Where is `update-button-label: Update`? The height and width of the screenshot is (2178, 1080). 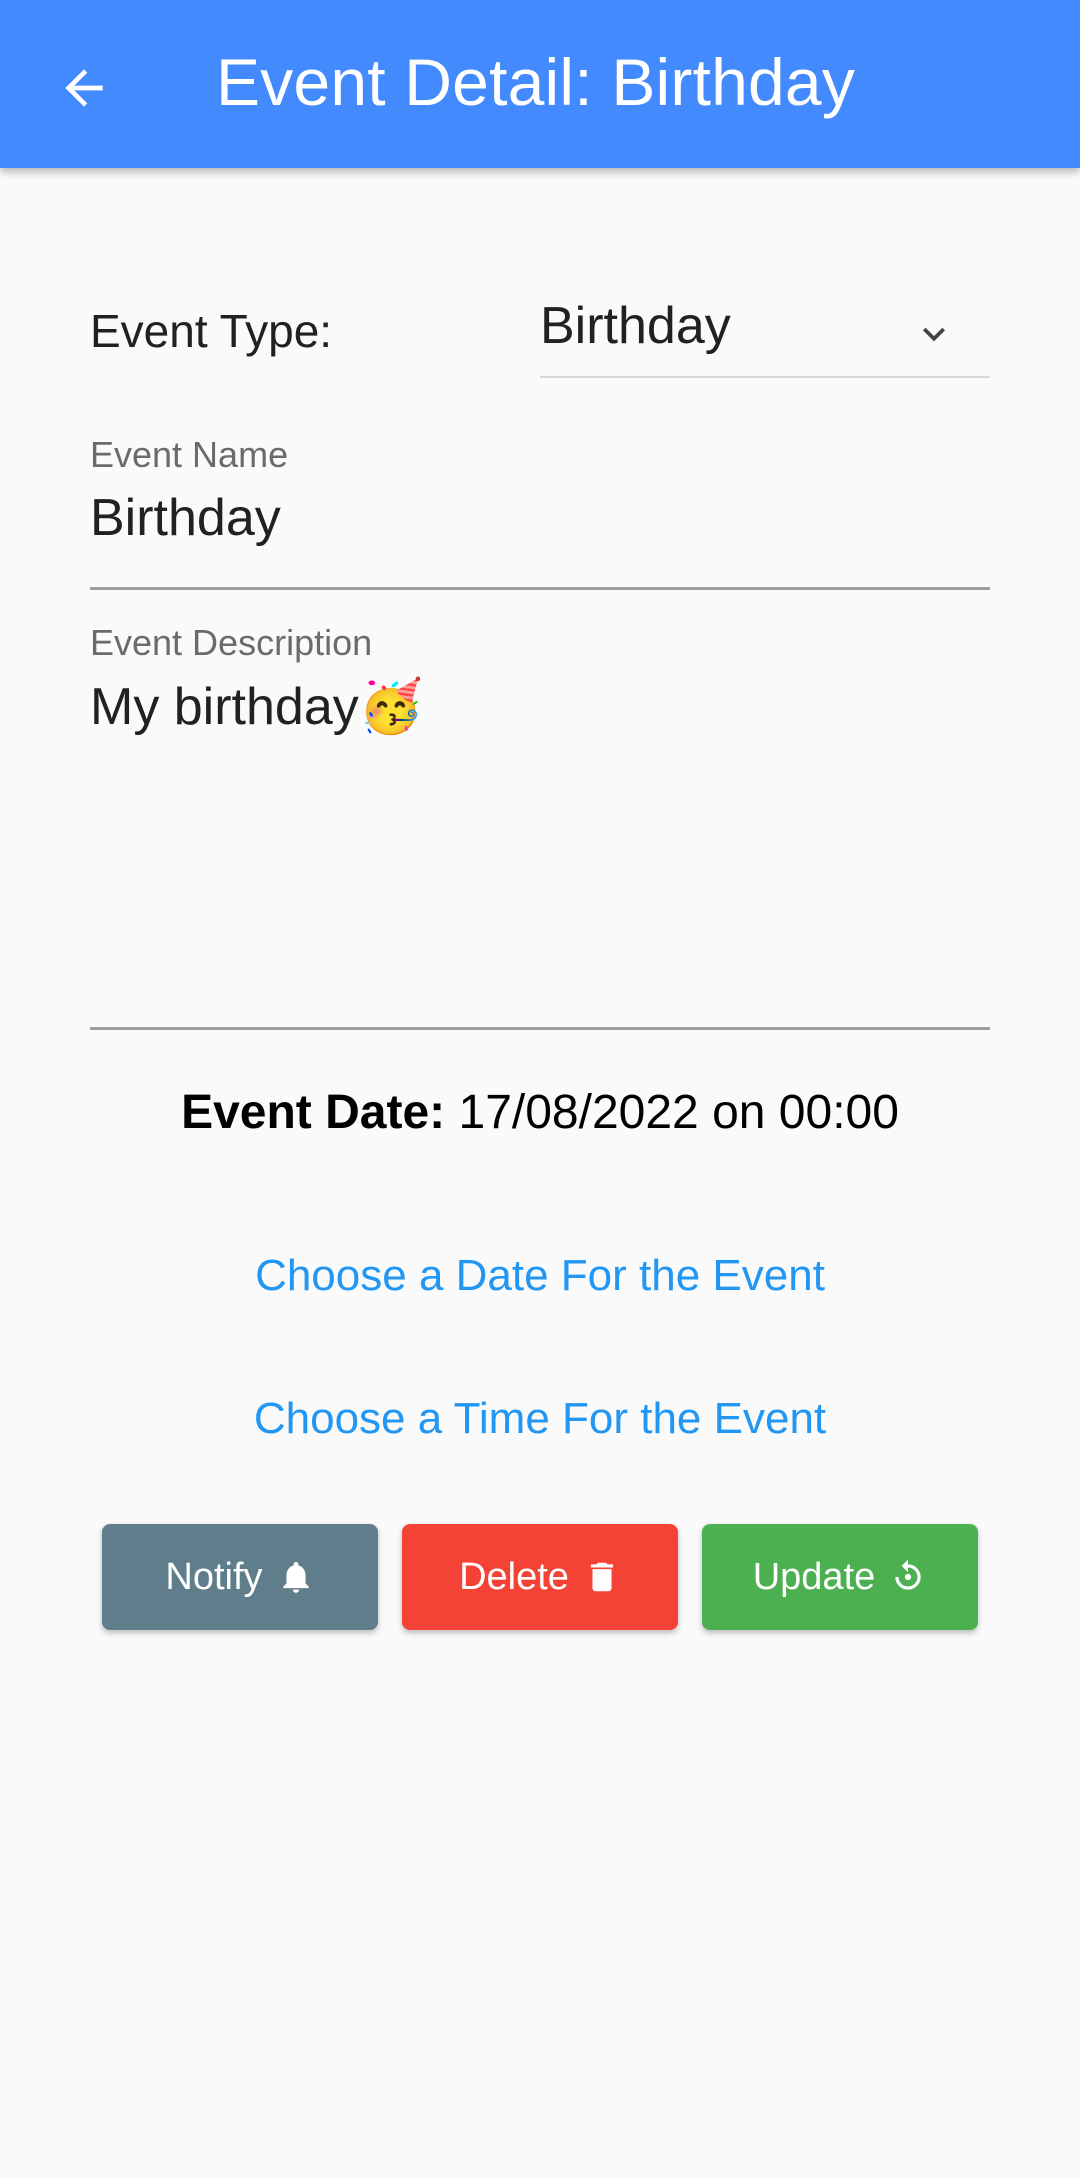
update-button-label: Update is located at coordinates (814, 1576).